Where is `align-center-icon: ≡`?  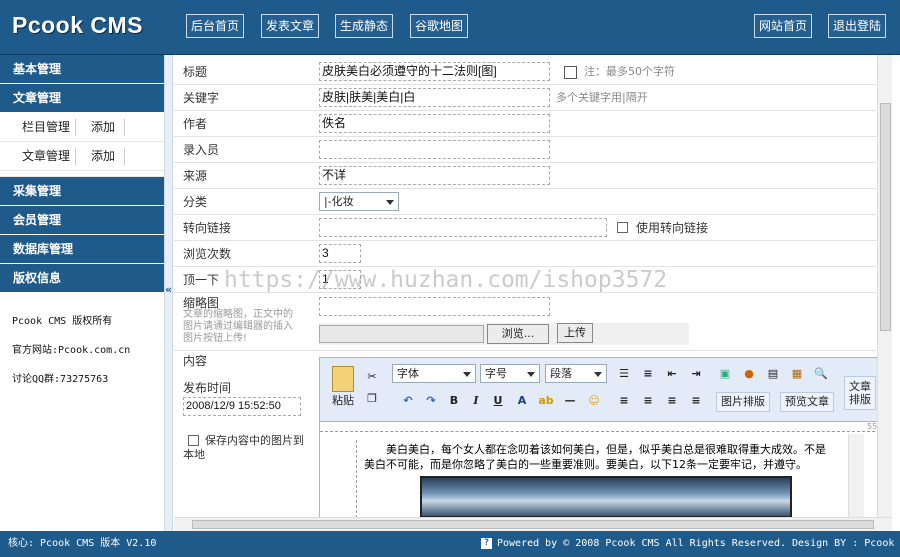
align-center-icon: ≡ is located at coordinates (648, 401).